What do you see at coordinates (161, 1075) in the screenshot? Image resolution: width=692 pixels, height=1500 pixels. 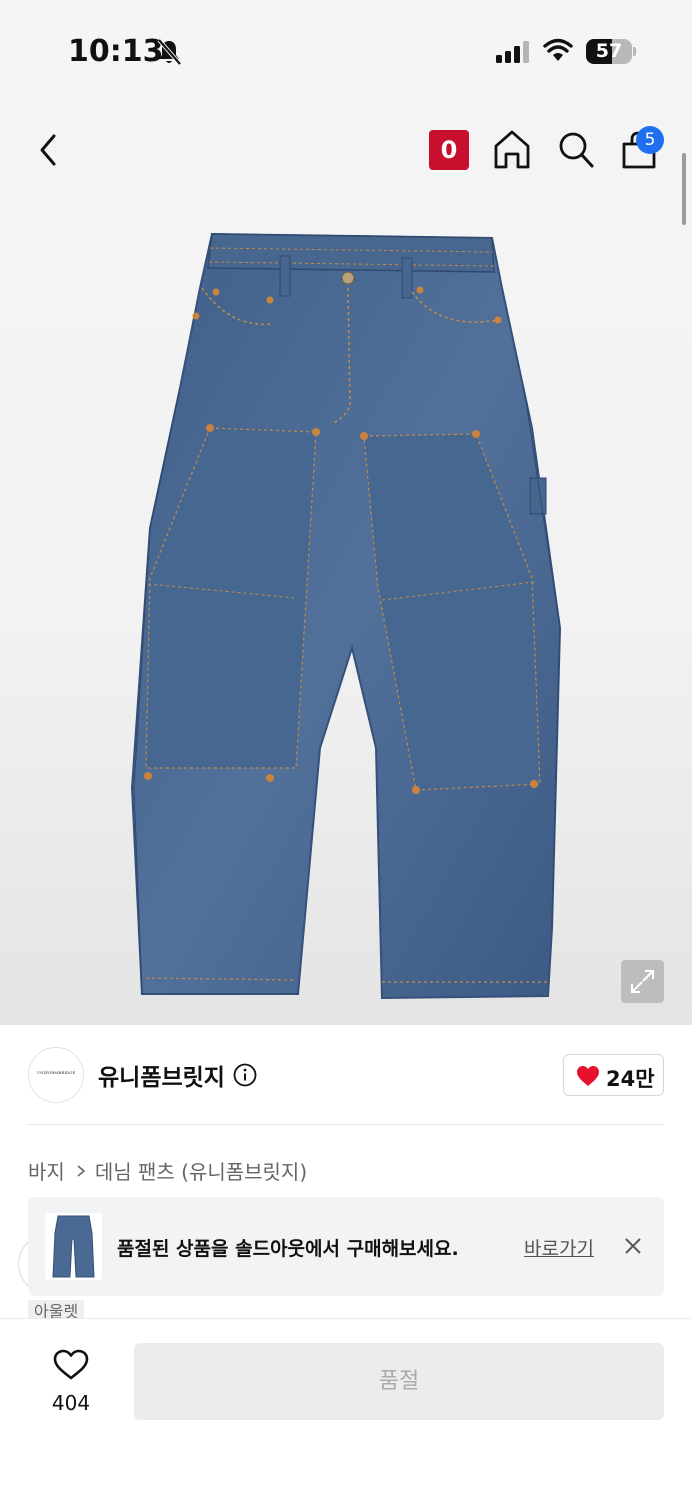 I see `brand-name: 유니폼브릿지` at bounding box center [161, 1075].